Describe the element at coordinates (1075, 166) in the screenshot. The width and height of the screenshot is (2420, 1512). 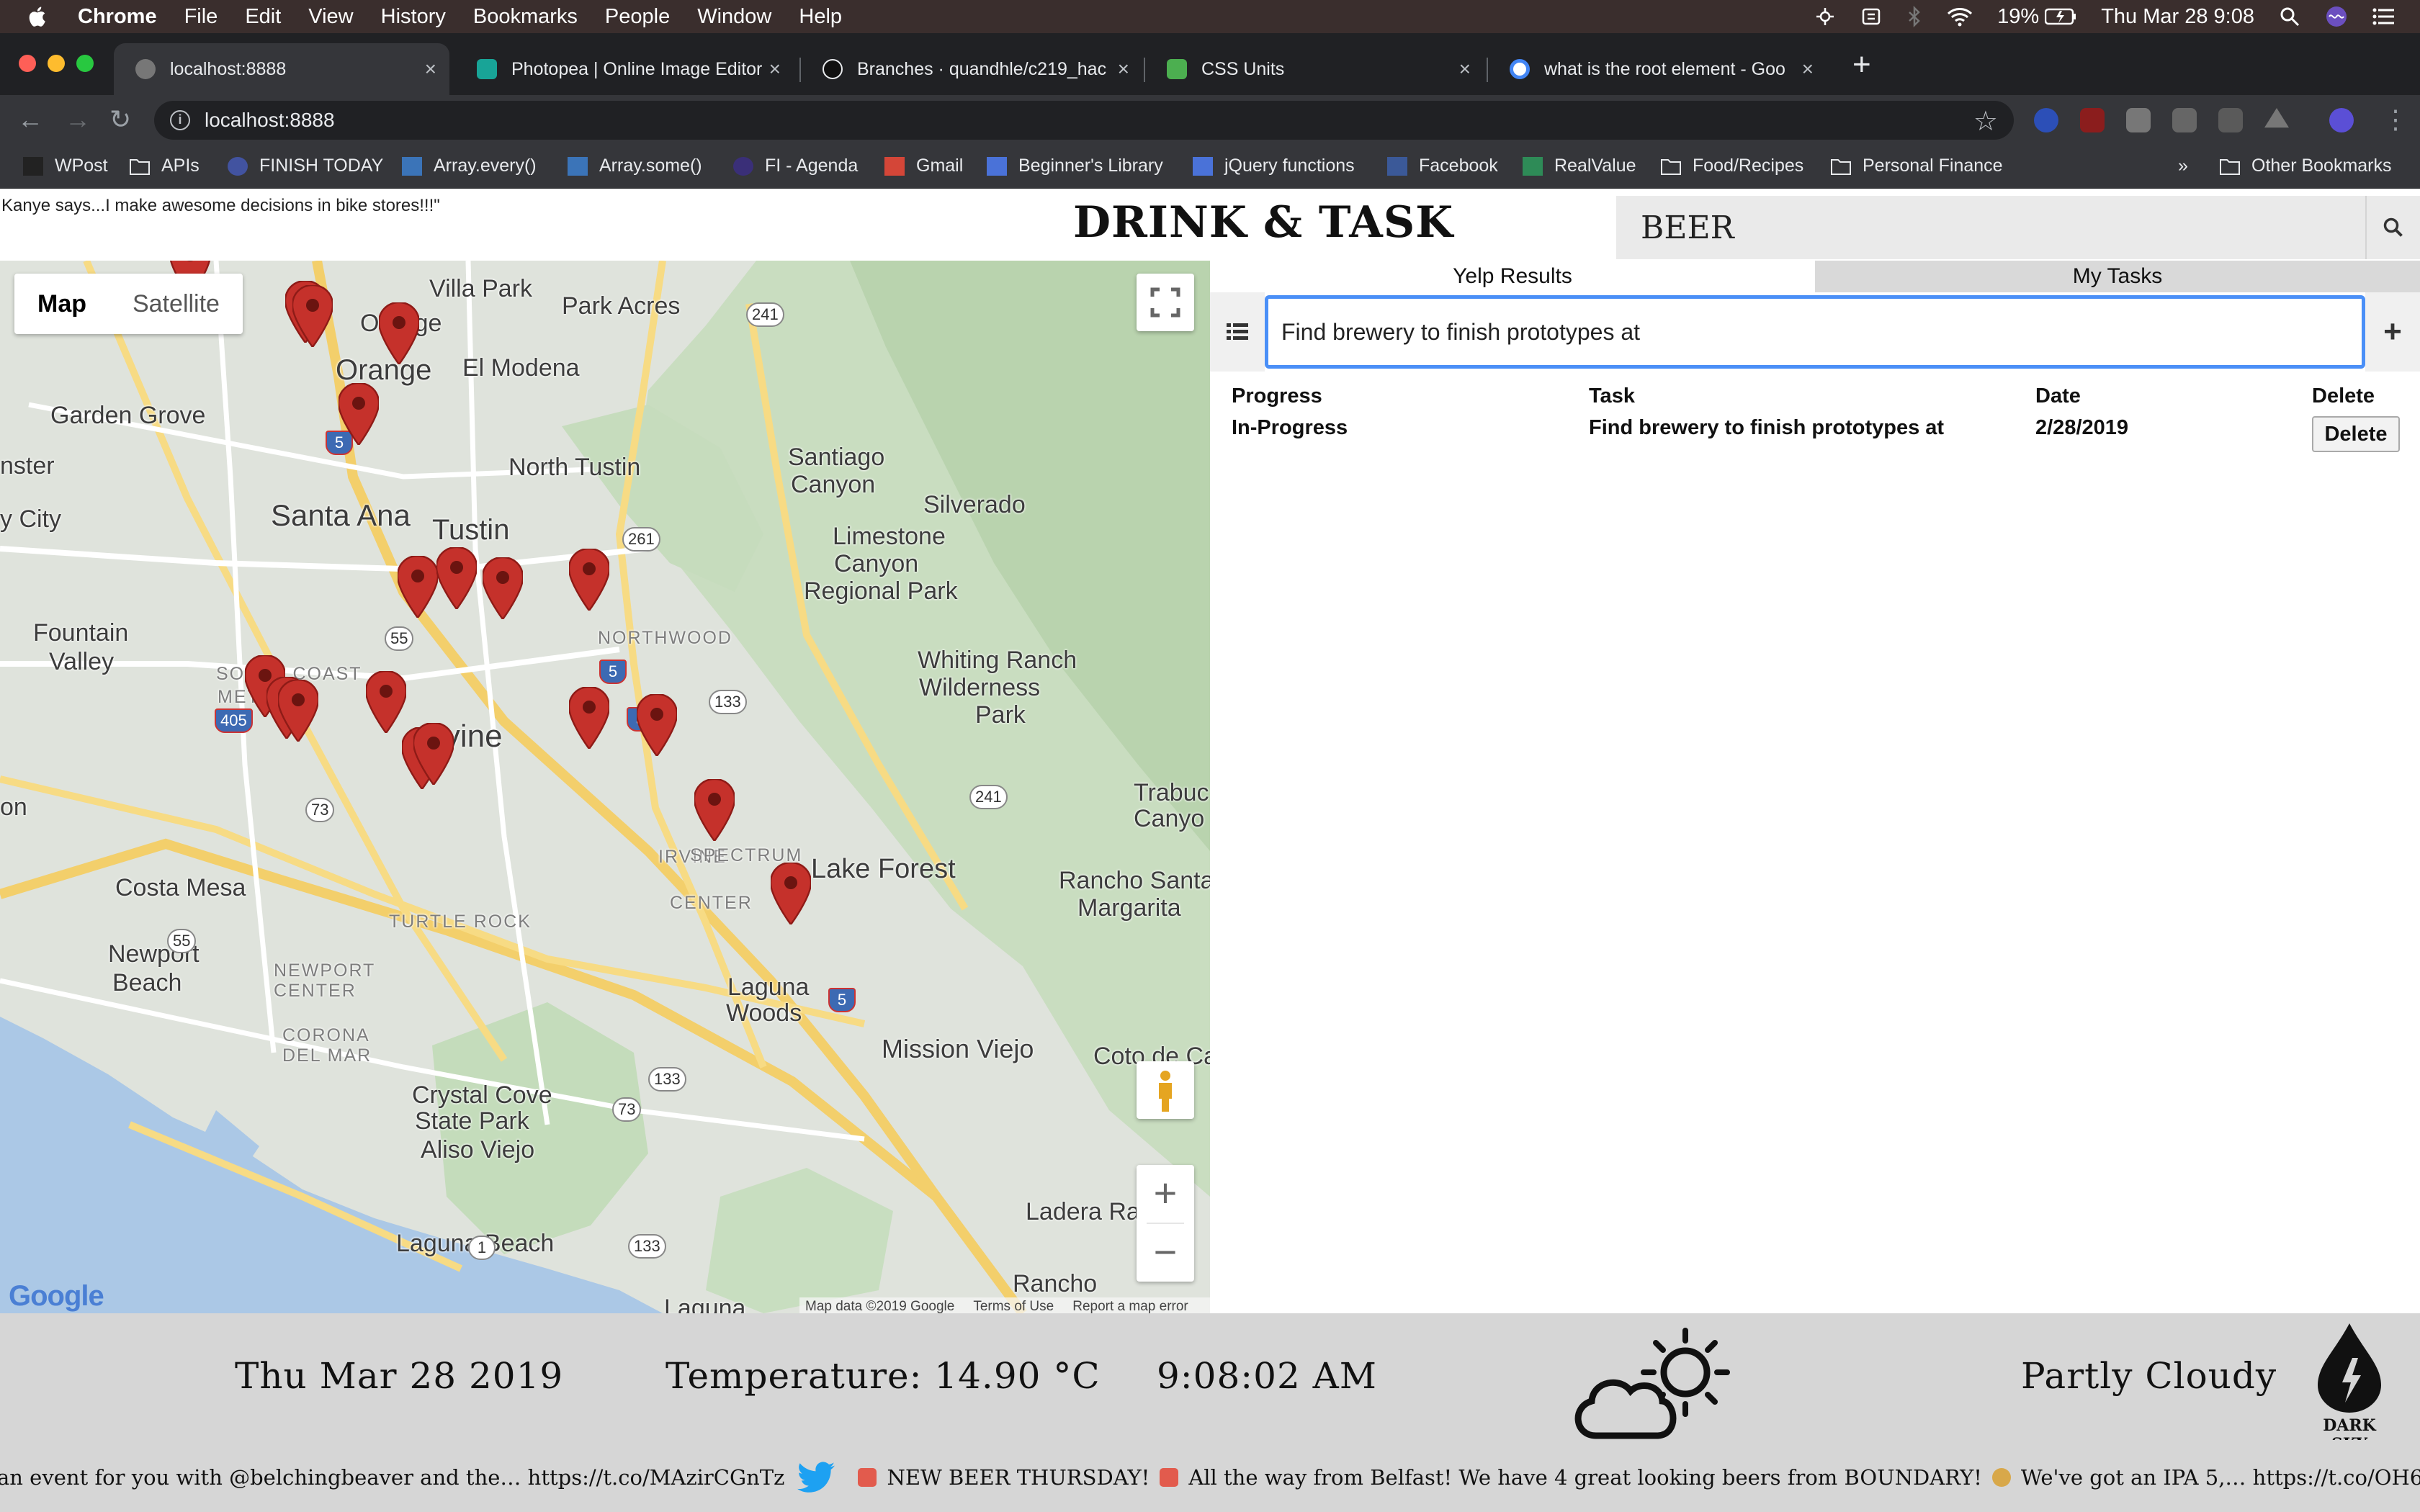
I see `bookmark-beginners-library: Beginner's Library` at that location.